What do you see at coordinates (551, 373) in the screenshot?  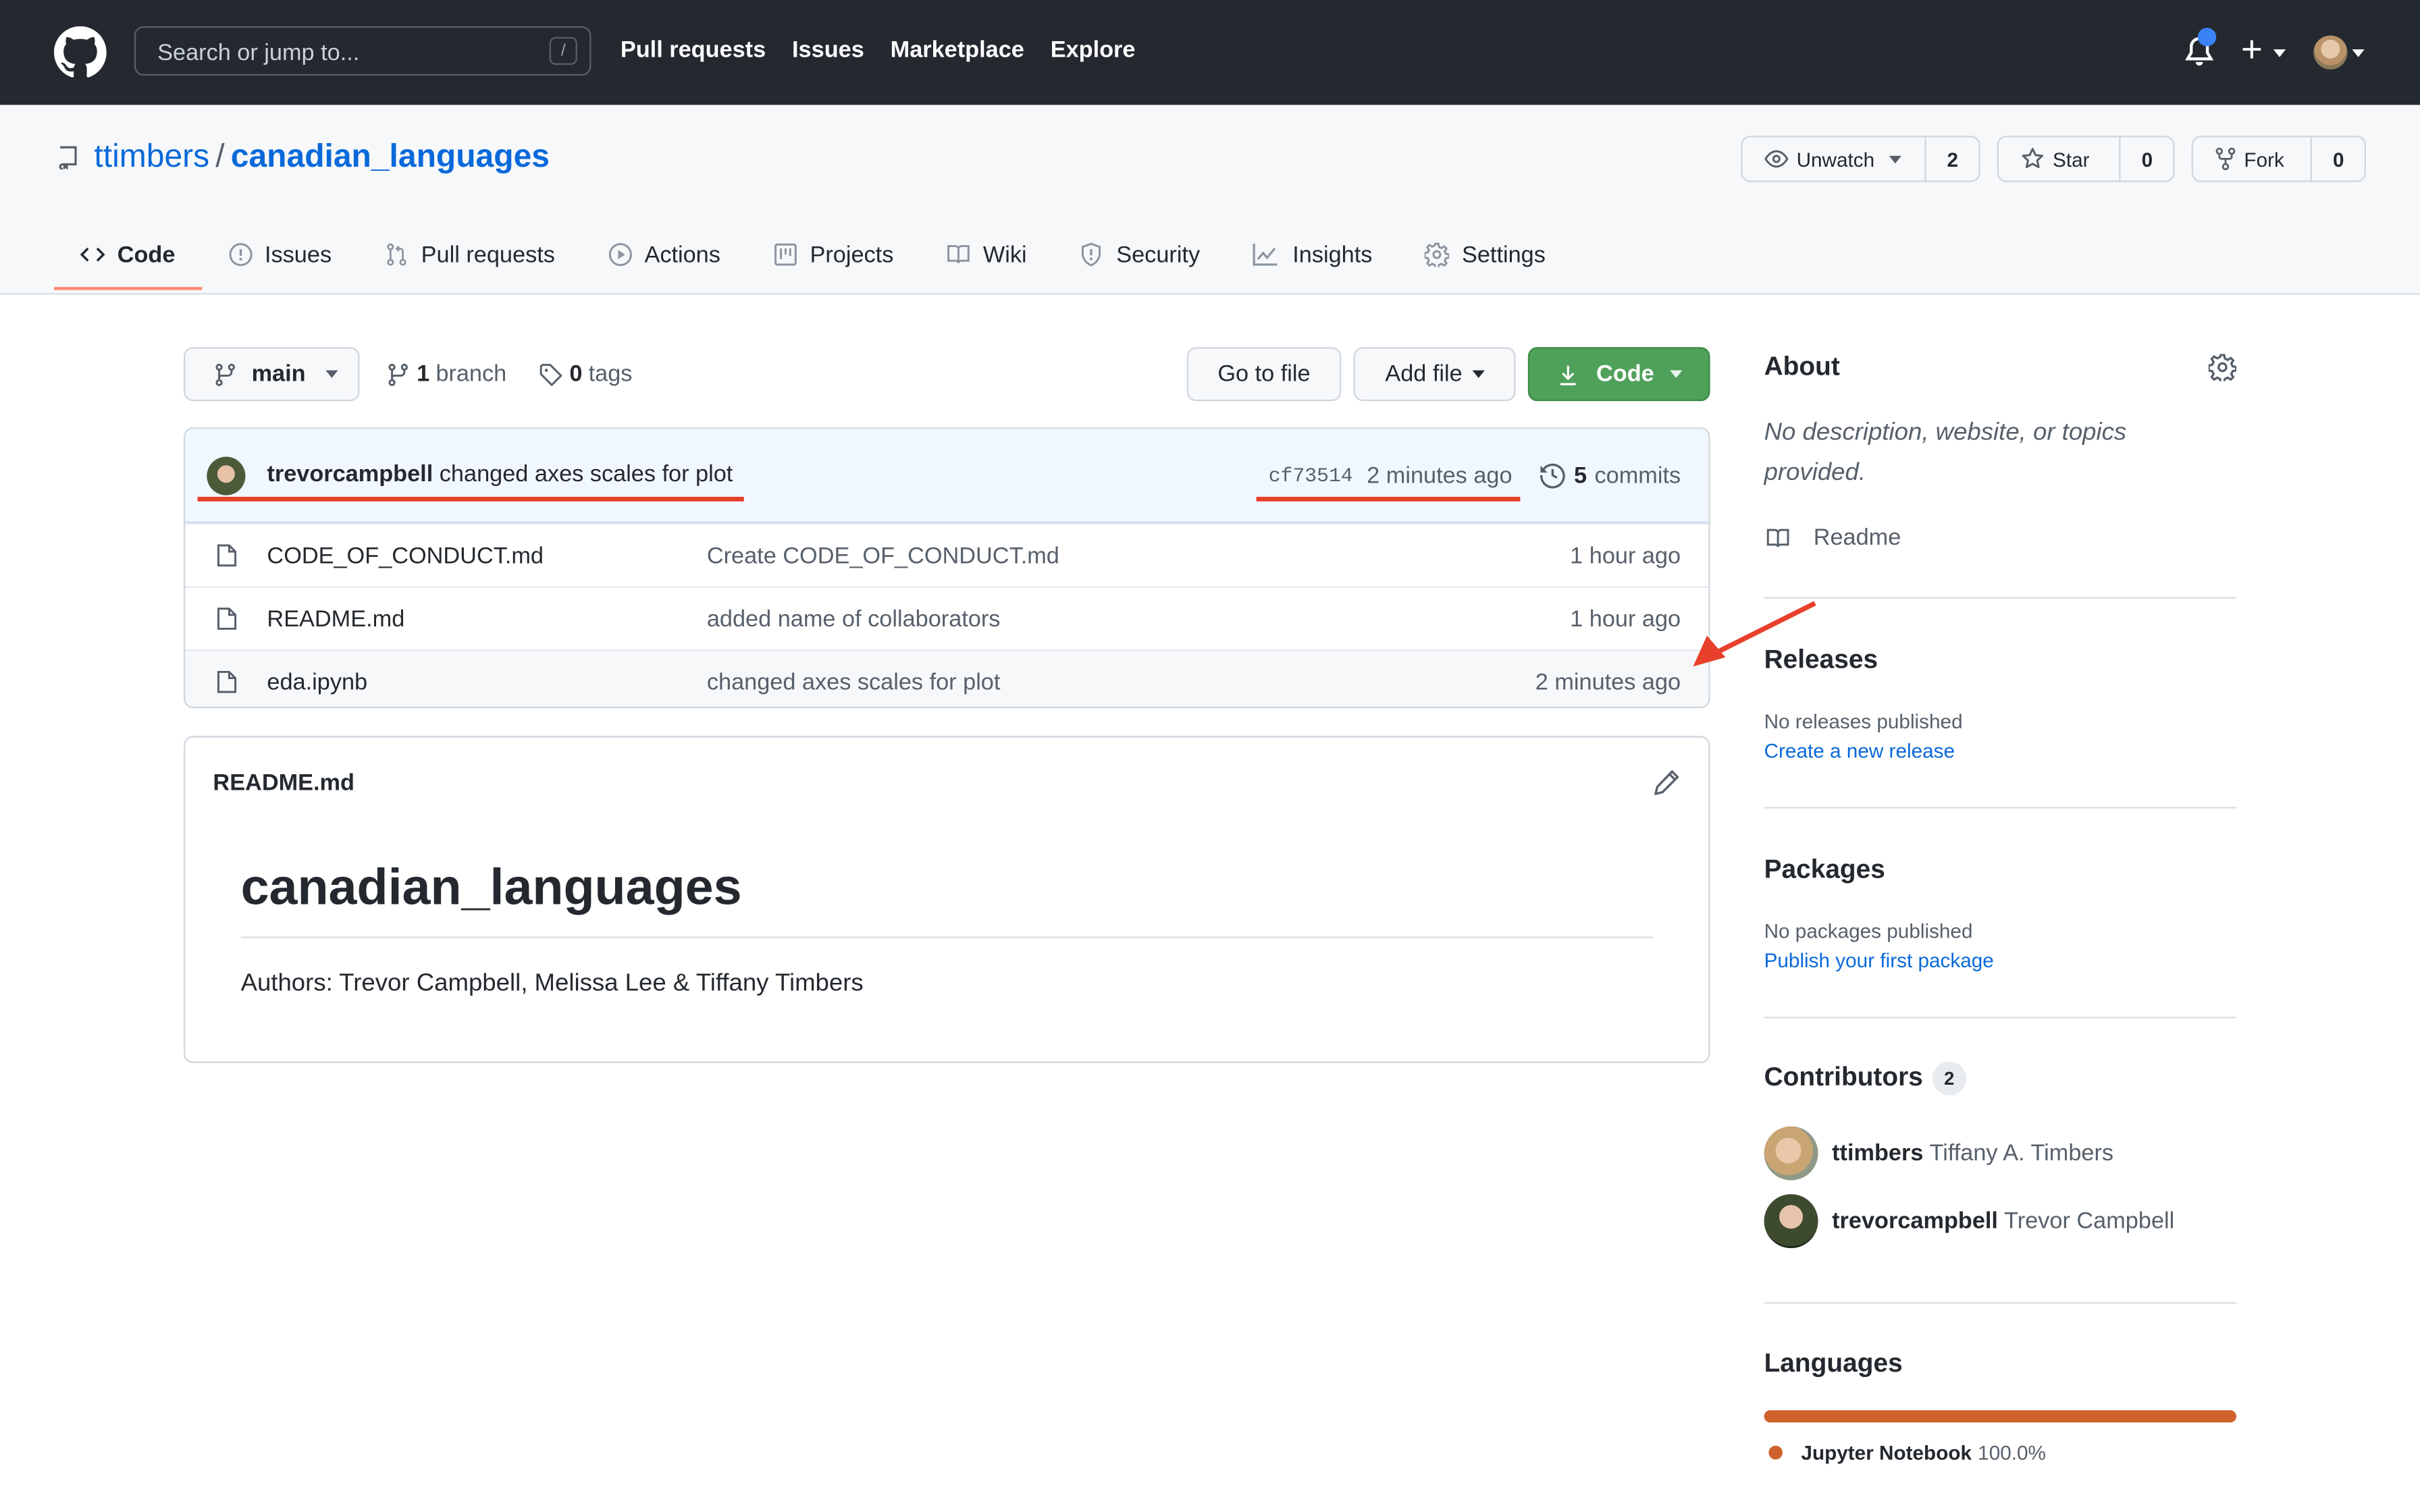 I see `tag-icon` at bounding box center [551, 373].